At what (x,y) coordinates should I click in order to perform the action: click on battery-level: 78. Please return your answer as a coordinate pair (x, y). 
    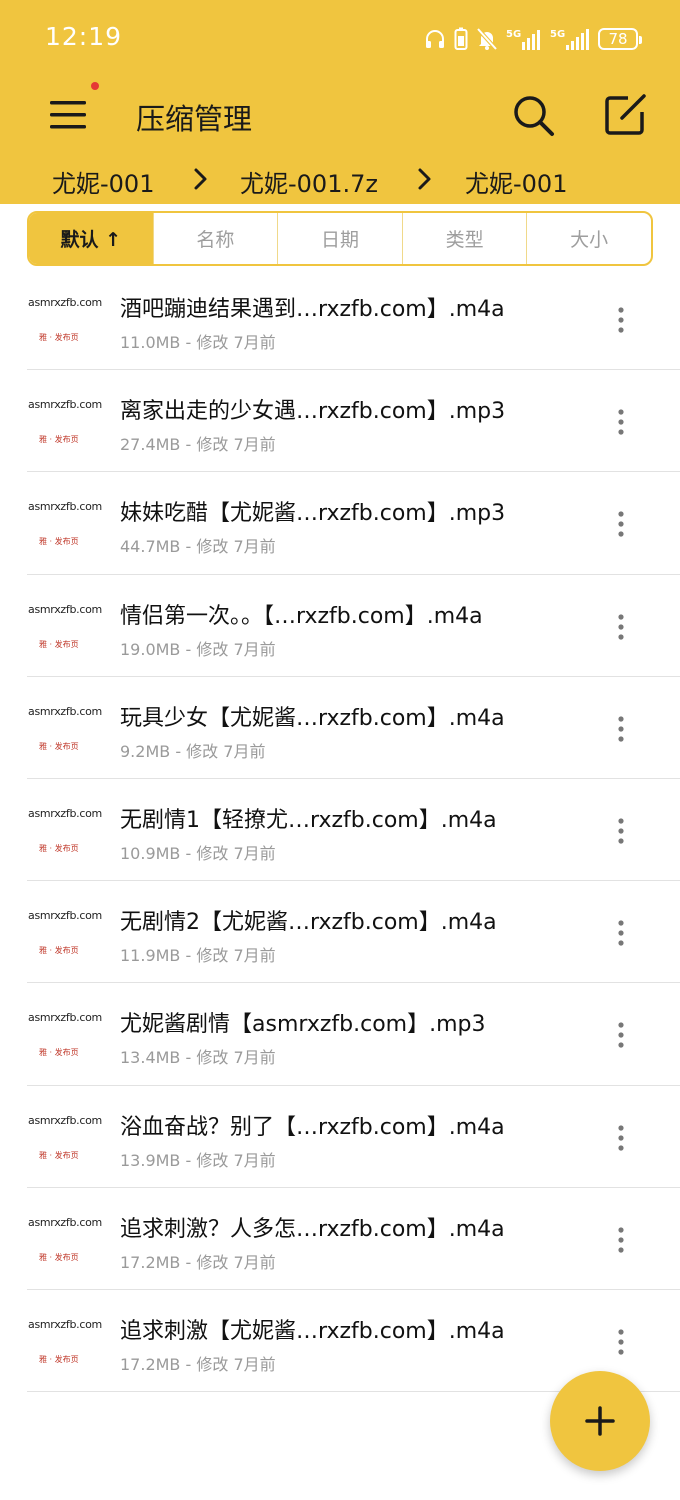
    Looking at the image, I should click on (618, 39).